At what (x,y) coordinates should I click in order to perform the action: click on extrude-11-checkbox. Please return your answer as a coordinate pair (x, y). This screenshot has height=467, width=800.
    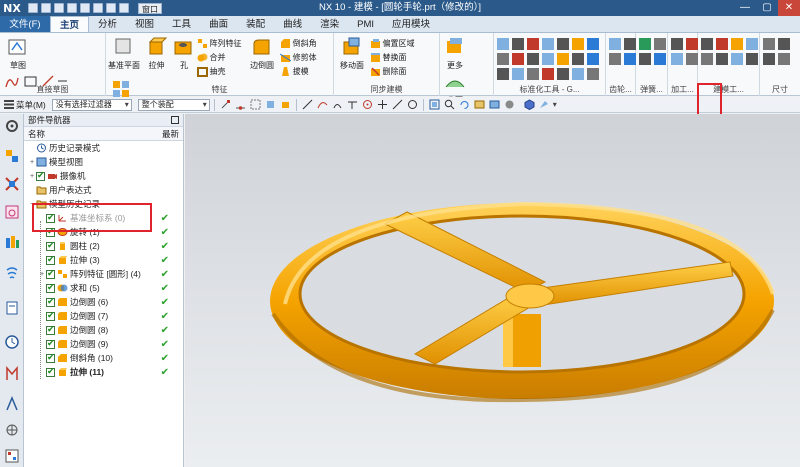
    Looking at the image, I should click on (50, 371).